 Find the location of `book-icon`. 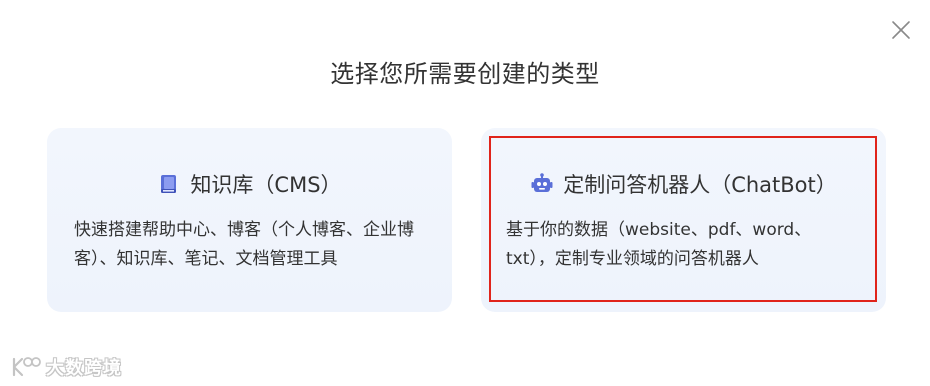

book-icon is located at coordinates (169, 184).